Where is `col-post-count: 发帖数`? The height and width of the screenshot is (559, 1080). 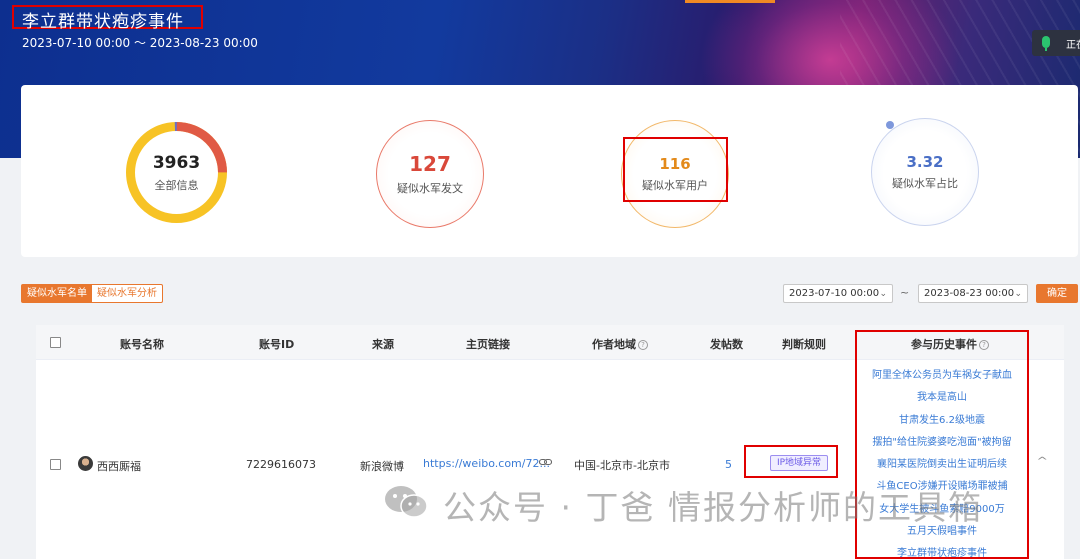 col-post-count: 发帖数 is located at coordinates (726, 344).